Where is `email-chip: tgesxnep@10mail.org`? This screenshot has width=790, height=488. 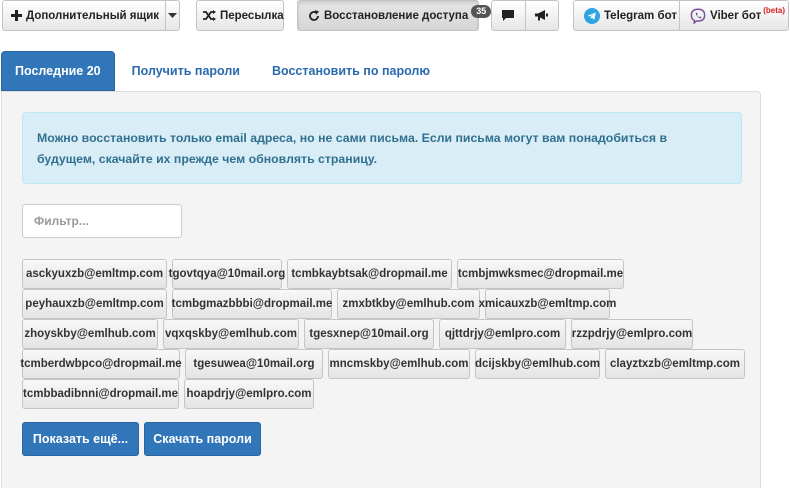
email-chip: tgesxnep@10mail.org is located at coordinates (369, 334).